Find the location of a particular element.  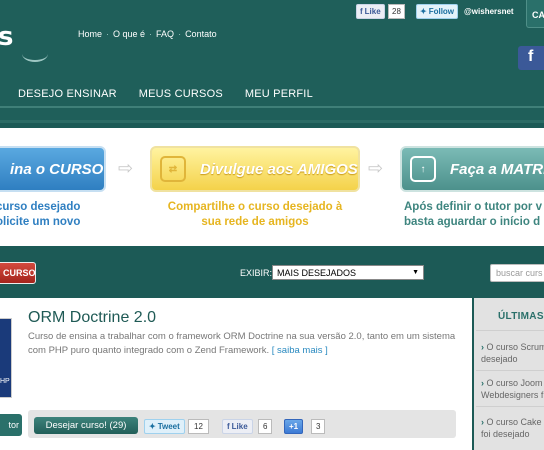

step-1-title: ina o CURSO is located at coordinates (57, 169).